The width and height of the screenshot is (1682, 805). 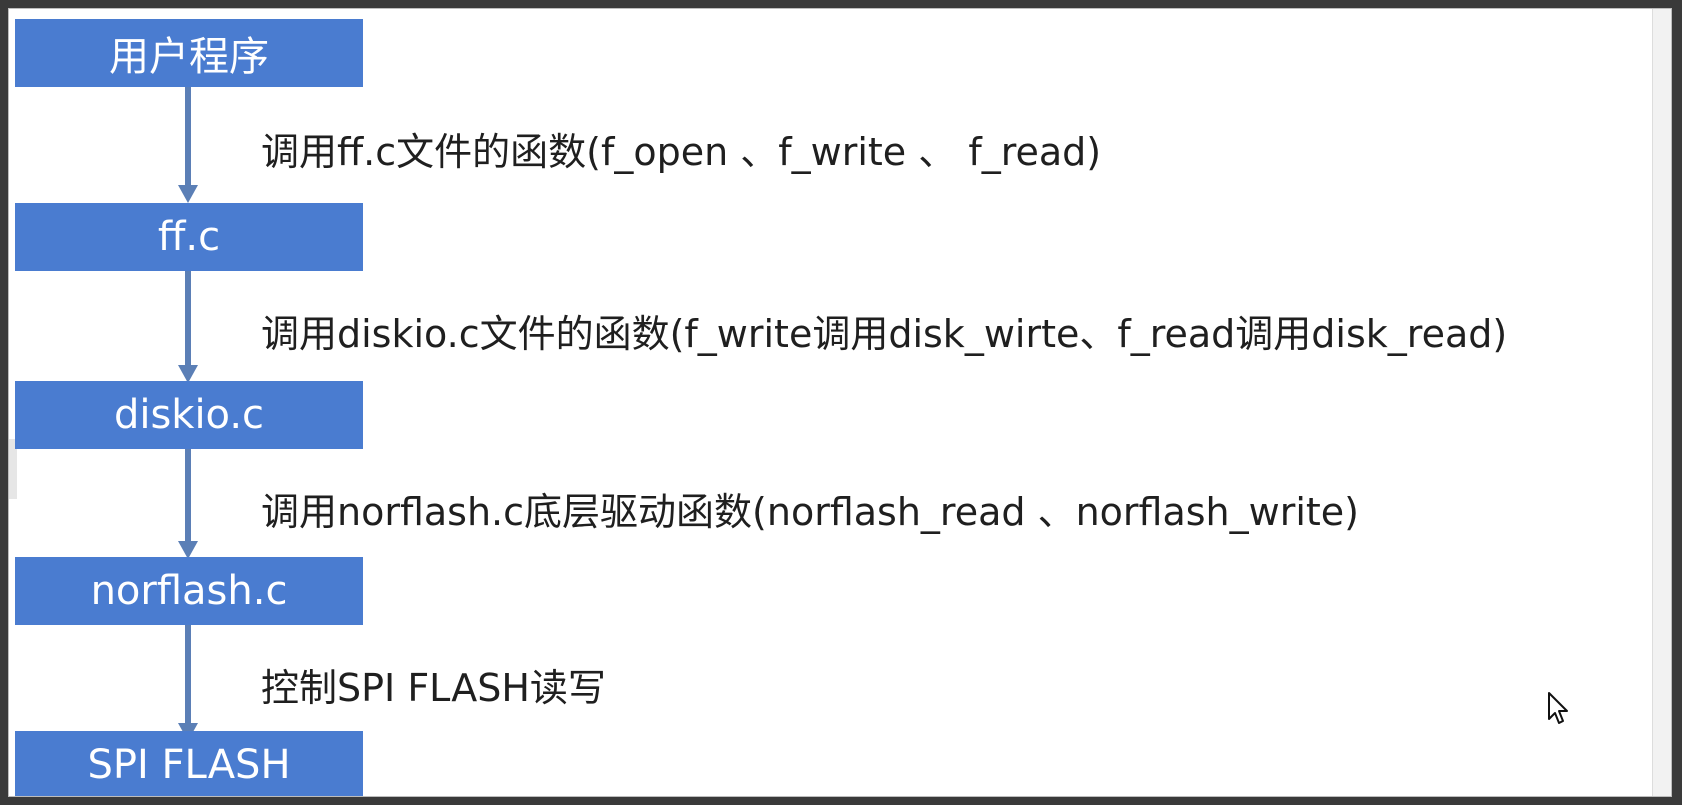 I want to click on node-norflash-c: norflash.c, so click(x=189, y=591).